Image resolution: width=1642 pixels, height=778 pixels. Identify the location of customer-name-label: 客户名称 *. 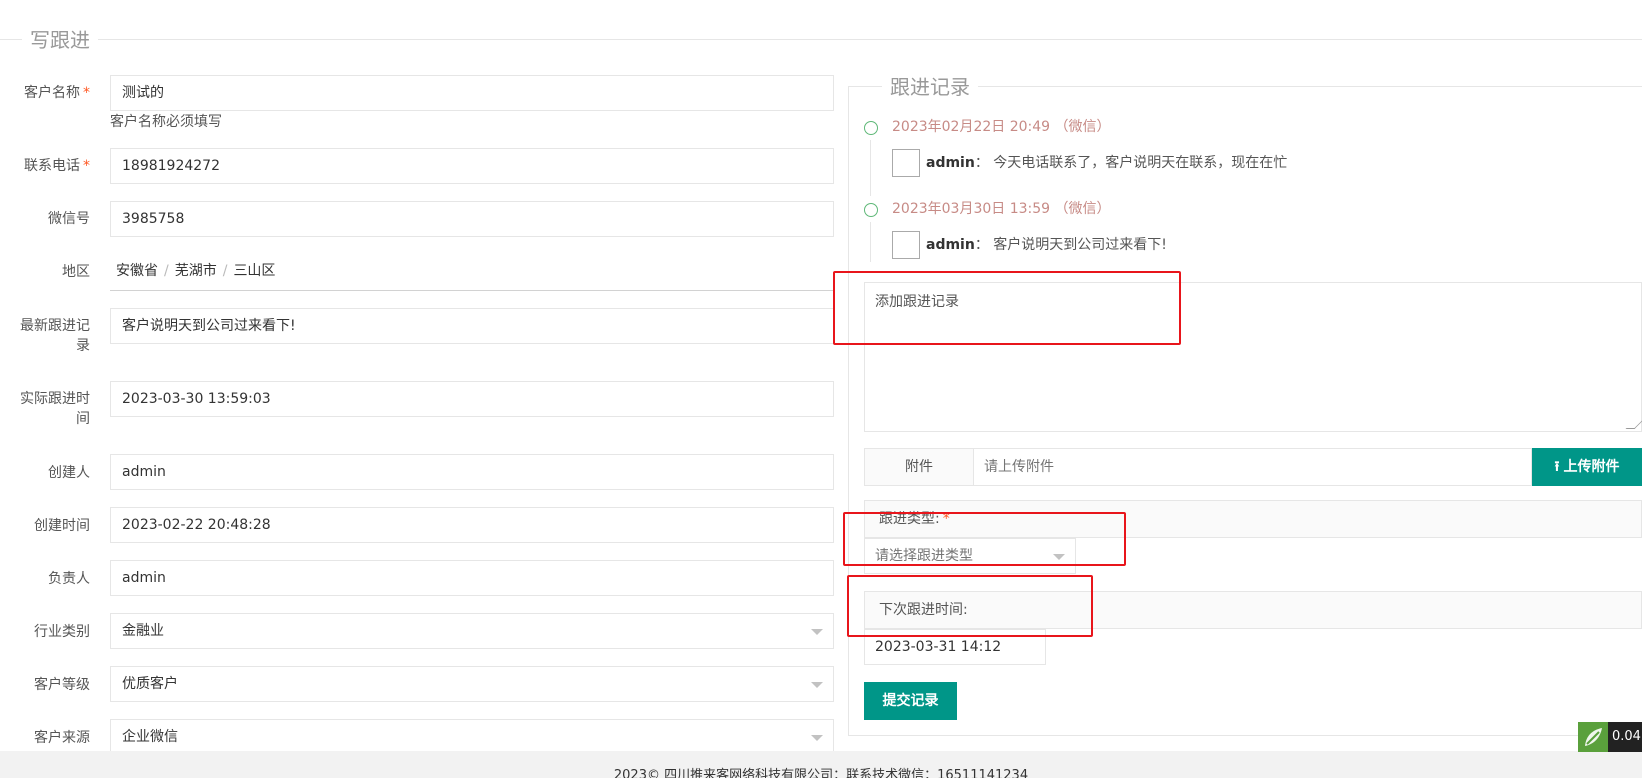
(57, 93).